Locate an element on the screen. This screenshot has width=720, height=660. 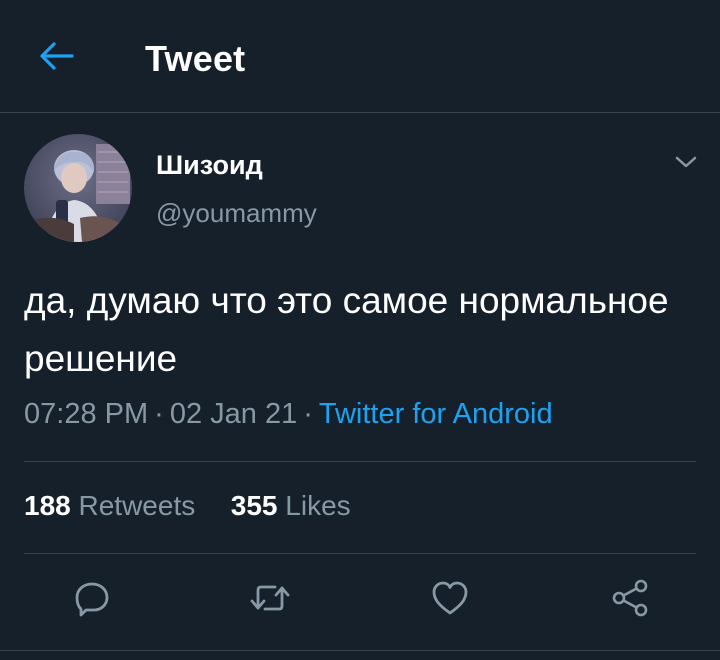
back-button is located at coordinates (56, 58).